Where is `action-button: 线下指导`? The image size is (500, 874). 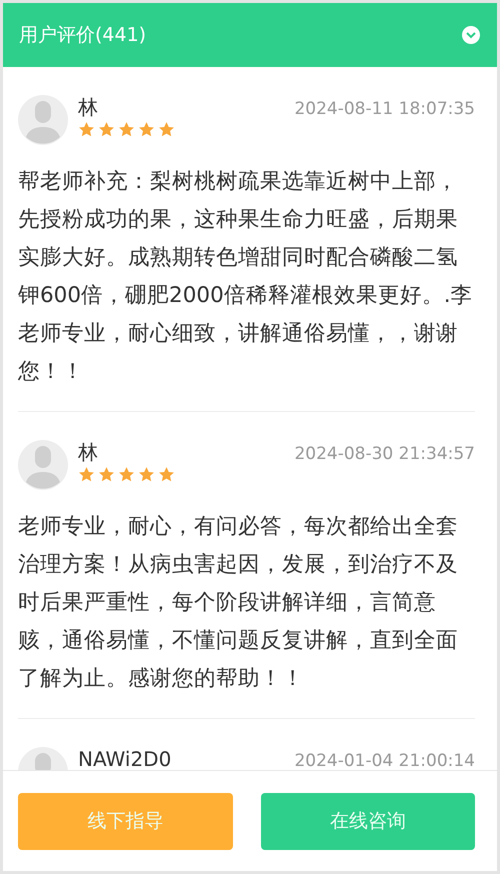 action-button: 线下指导 is located at coordinates (125, 821).